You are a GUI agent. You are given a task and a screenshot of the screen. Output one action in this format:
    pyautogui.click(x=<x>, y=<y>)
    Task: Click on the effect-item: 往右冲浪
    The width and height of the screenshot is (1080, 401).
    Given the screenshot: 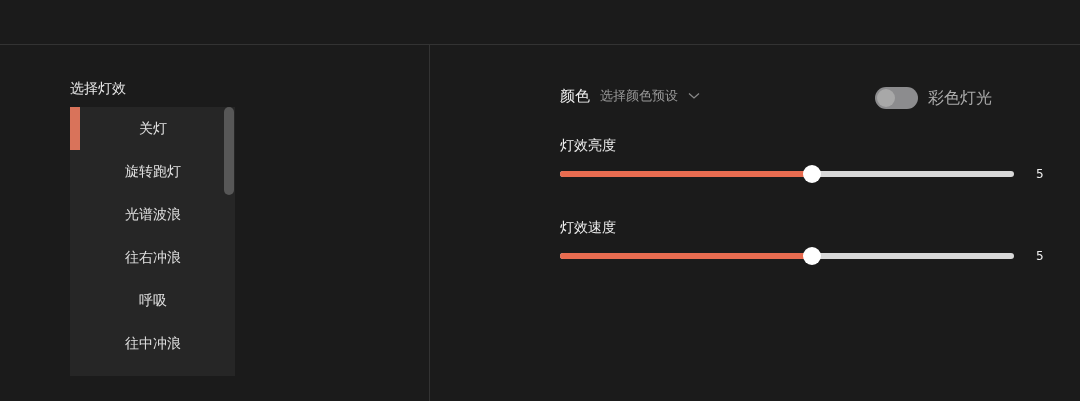 What is the action you would take?
    pyautogui.click(x=152, y=257)
    